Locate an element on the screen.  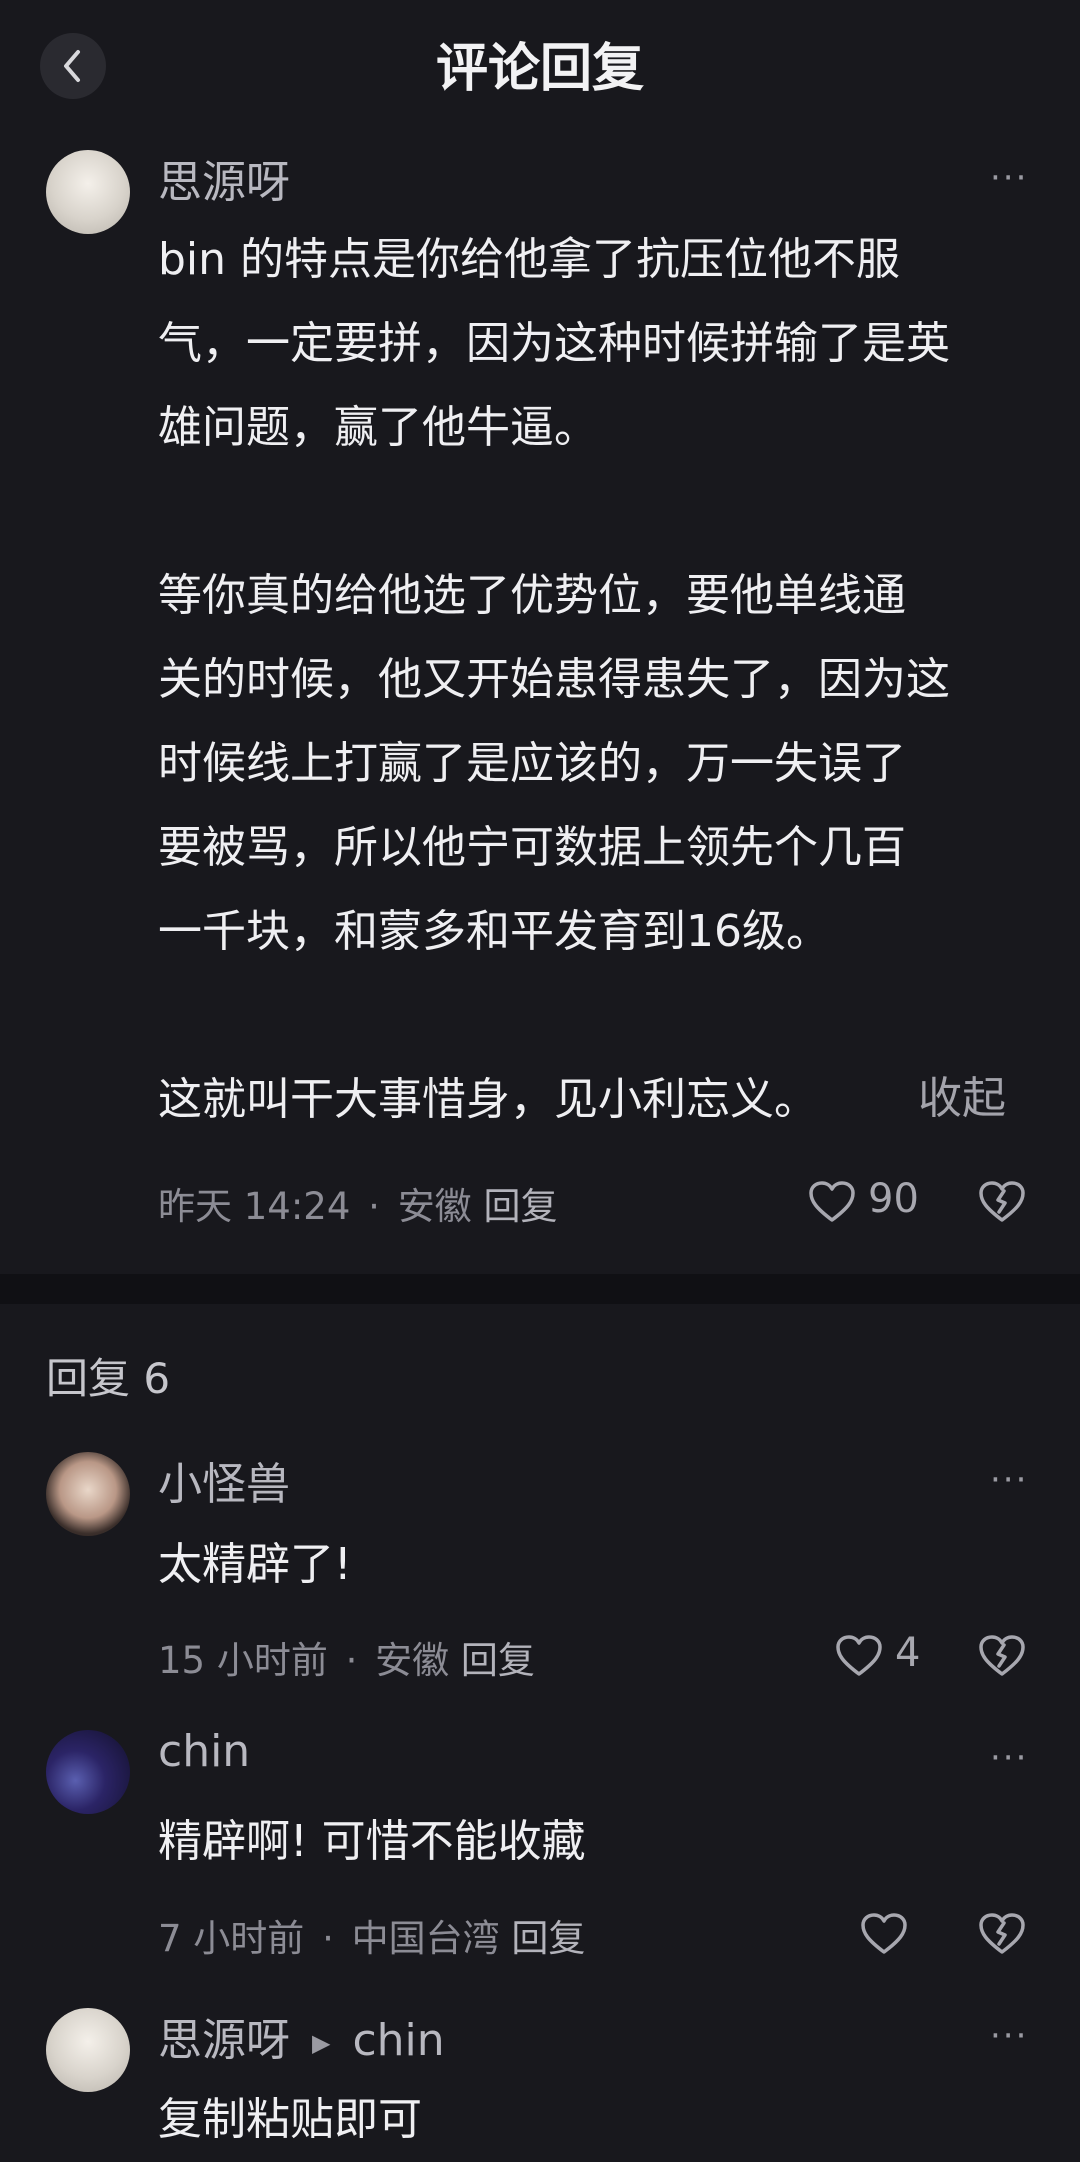
reply-author: 小怪兽 is located at coordinates (224, 1480).